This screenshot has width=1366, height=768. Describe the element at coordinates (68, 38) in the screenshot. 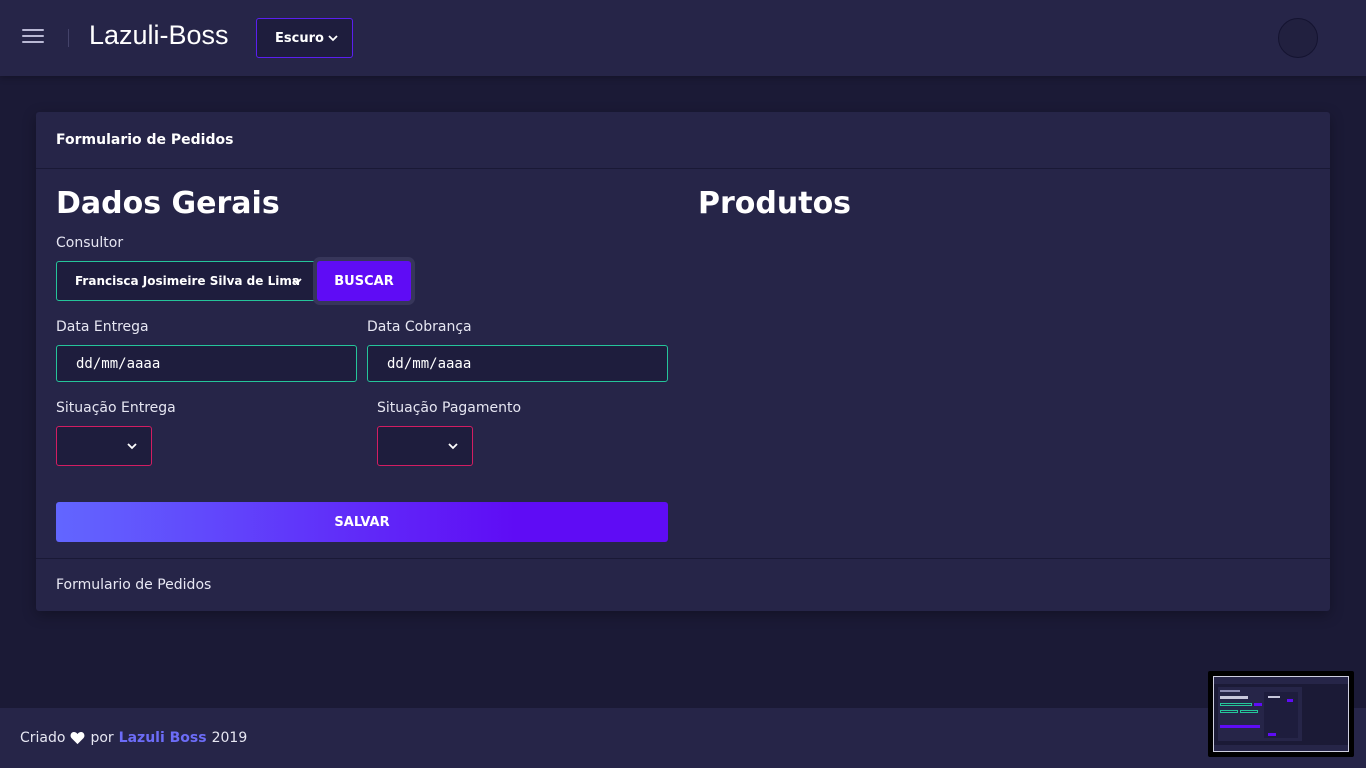

I see `divider` at that location.